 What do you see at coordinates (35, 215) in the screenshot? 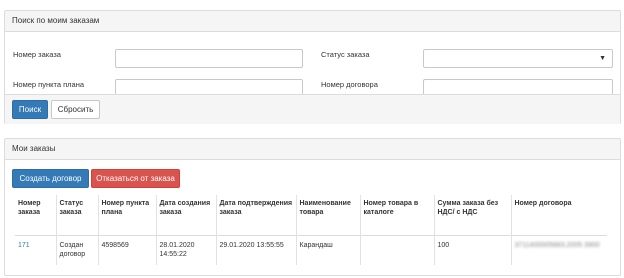
I see `column-header-order-number: Номер заказа` at bounding box center [35, 215].